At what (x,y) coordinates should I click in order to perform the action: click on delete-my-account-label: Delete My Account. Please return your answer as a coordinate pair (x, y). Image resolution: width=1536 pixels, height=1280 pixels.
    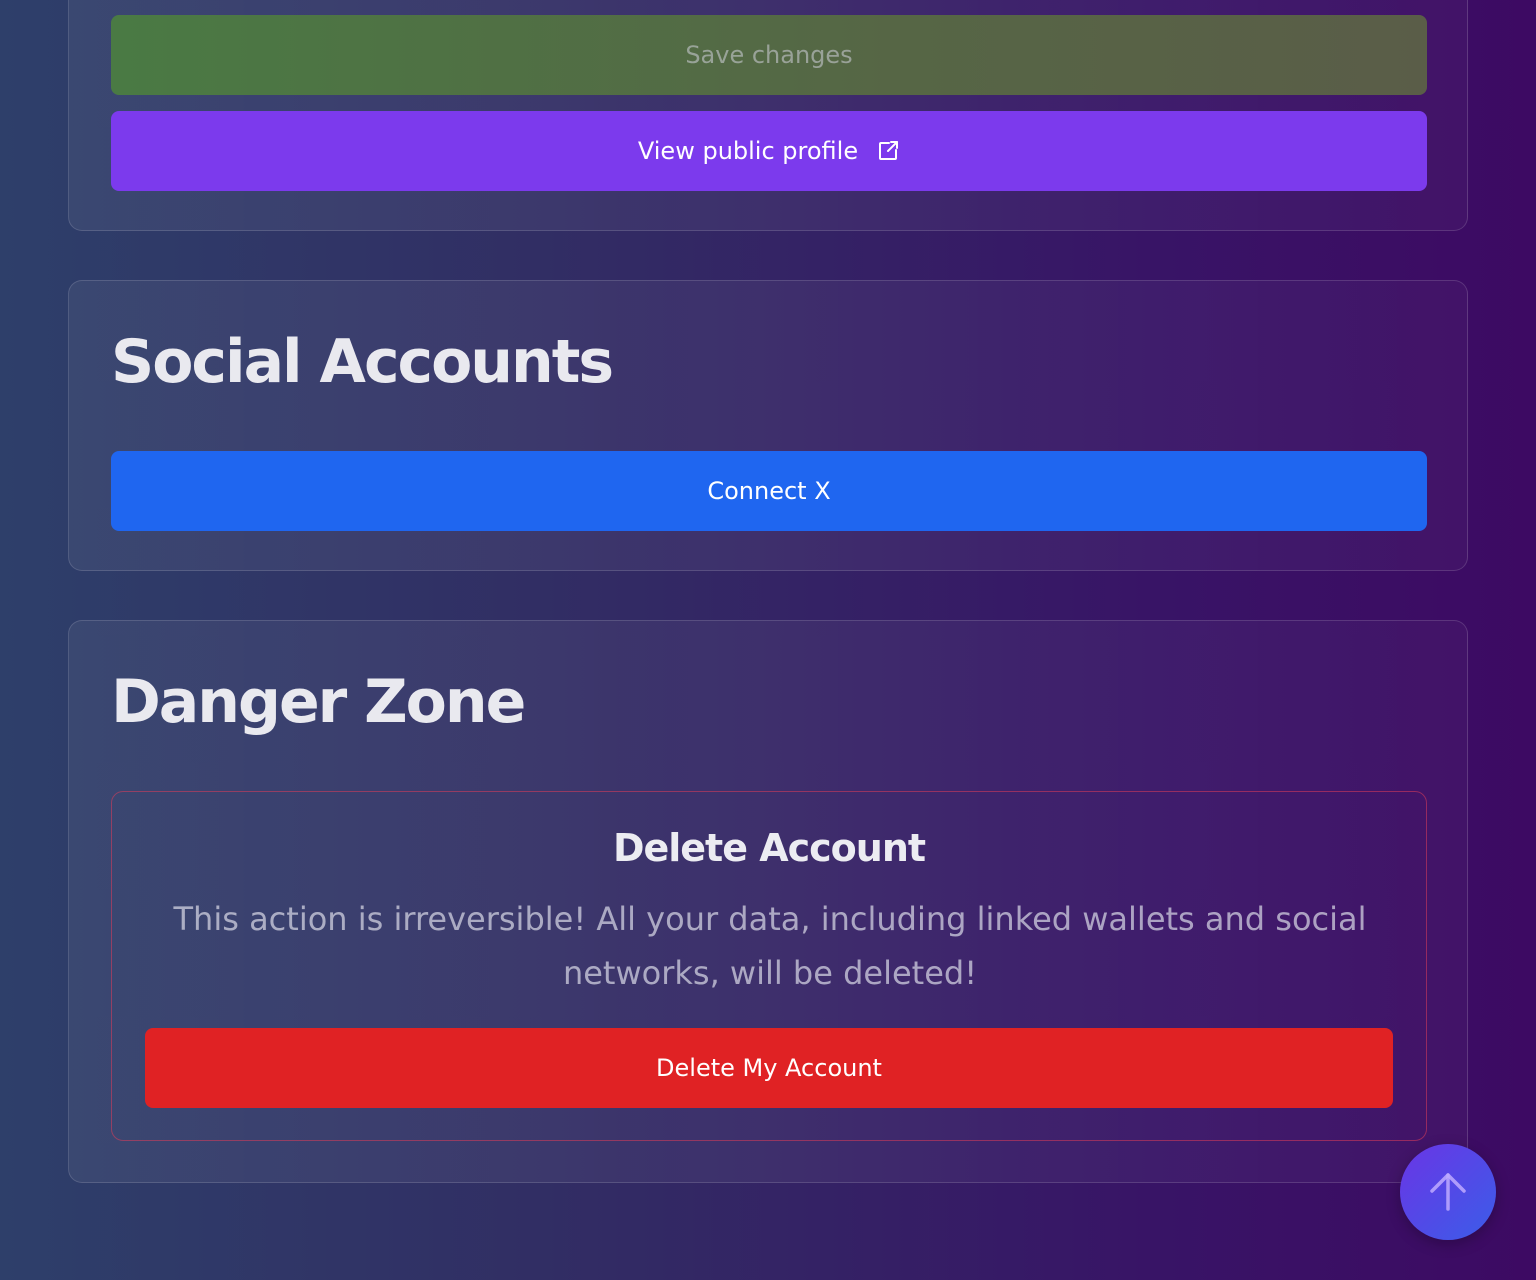
    Looking at the image, I should click on (769, 1068).